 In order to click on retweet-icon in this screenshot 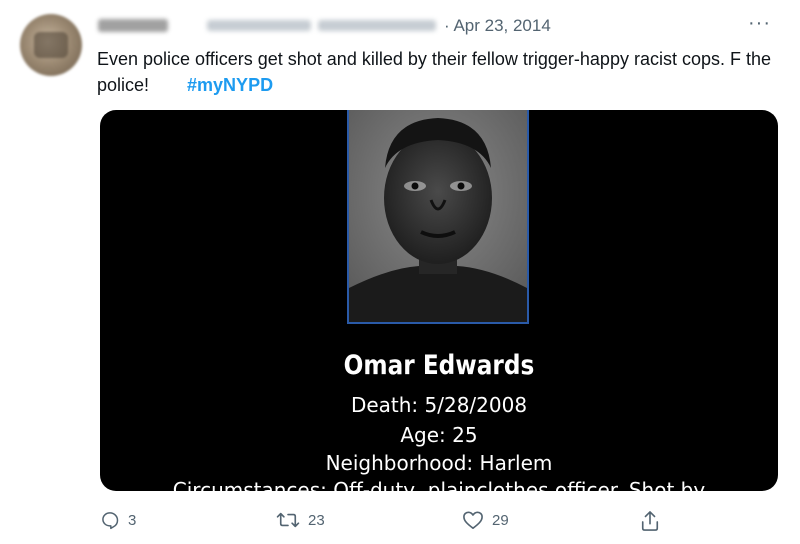, I will do `click(288, 520)`.